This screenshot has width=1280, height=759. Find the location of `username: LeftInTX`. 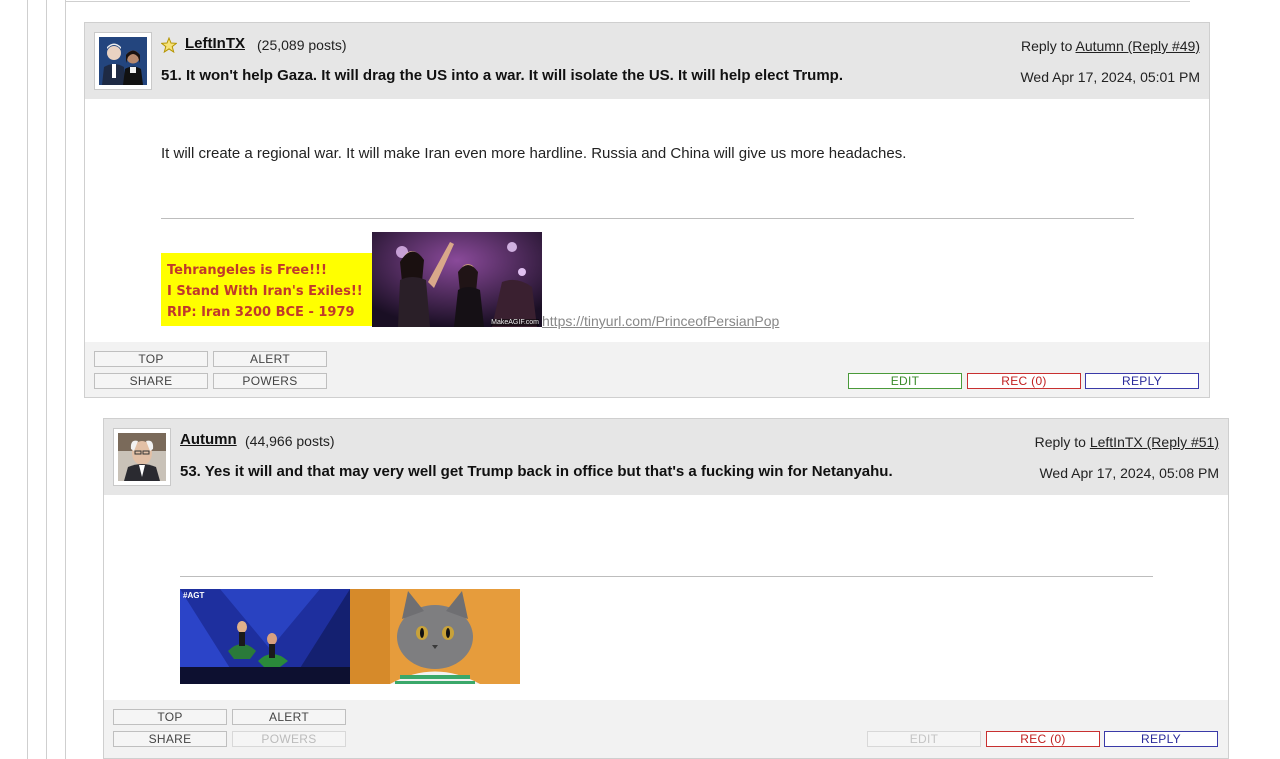

username: LeftInTX is located at coordinates (215, 43).